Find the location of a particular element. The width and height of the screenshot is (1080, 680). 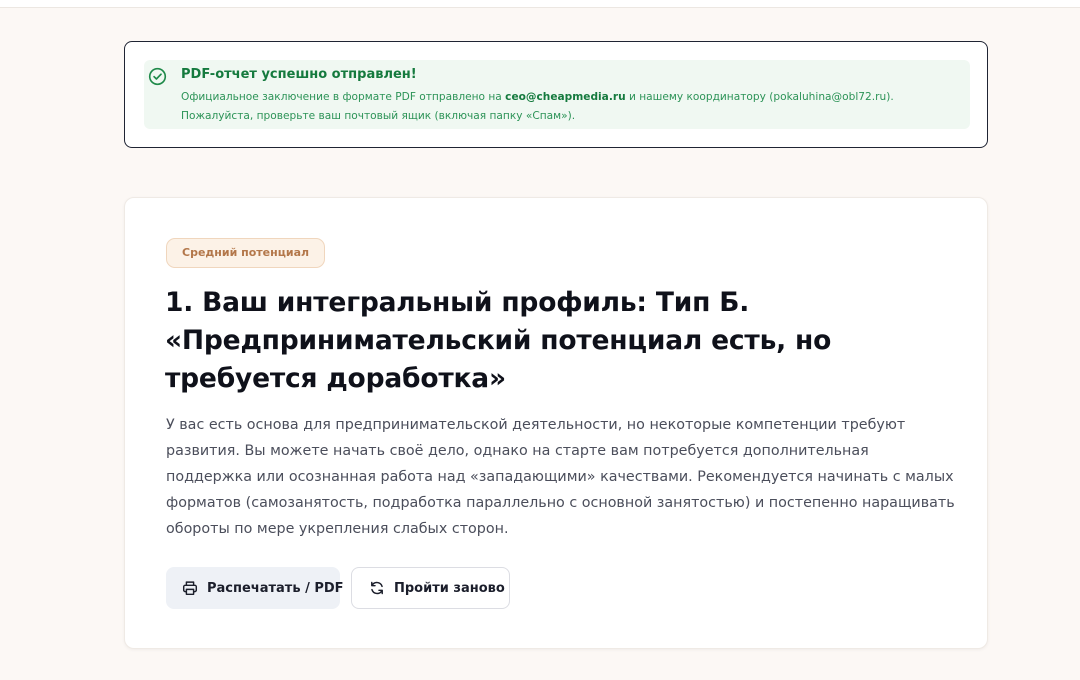

retake-test-button: Пройти заново is located at coordinates (430, 588).